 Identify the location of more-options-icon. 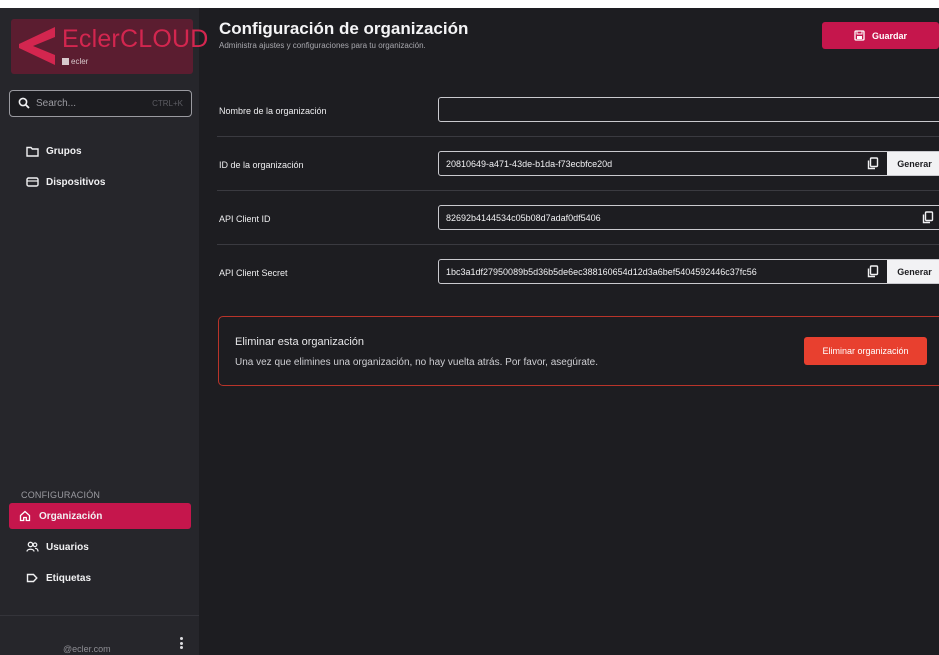
(181, 643).